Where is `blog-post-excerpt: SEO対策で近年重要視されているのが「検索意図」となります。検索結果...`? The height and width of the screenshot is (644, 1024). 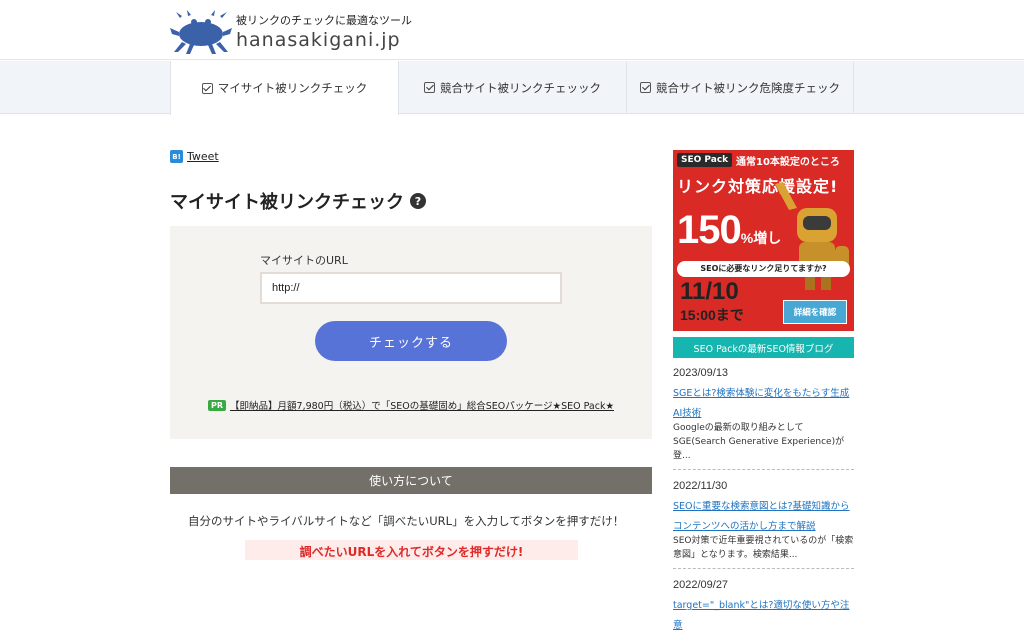
blog-post-excerpt: SEO対策で近年重要視されているのが「検索意図」となります。検索結果... is located at coordinates (763, 548).